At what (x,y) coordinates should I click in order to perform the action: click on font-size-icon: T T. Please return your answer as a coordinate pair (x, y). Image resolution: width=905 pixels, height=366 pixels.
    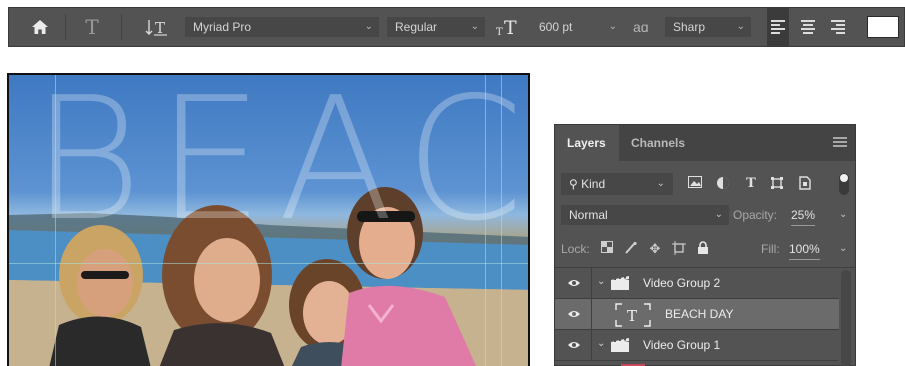
    Looking at the image, I should click on (511, 27).